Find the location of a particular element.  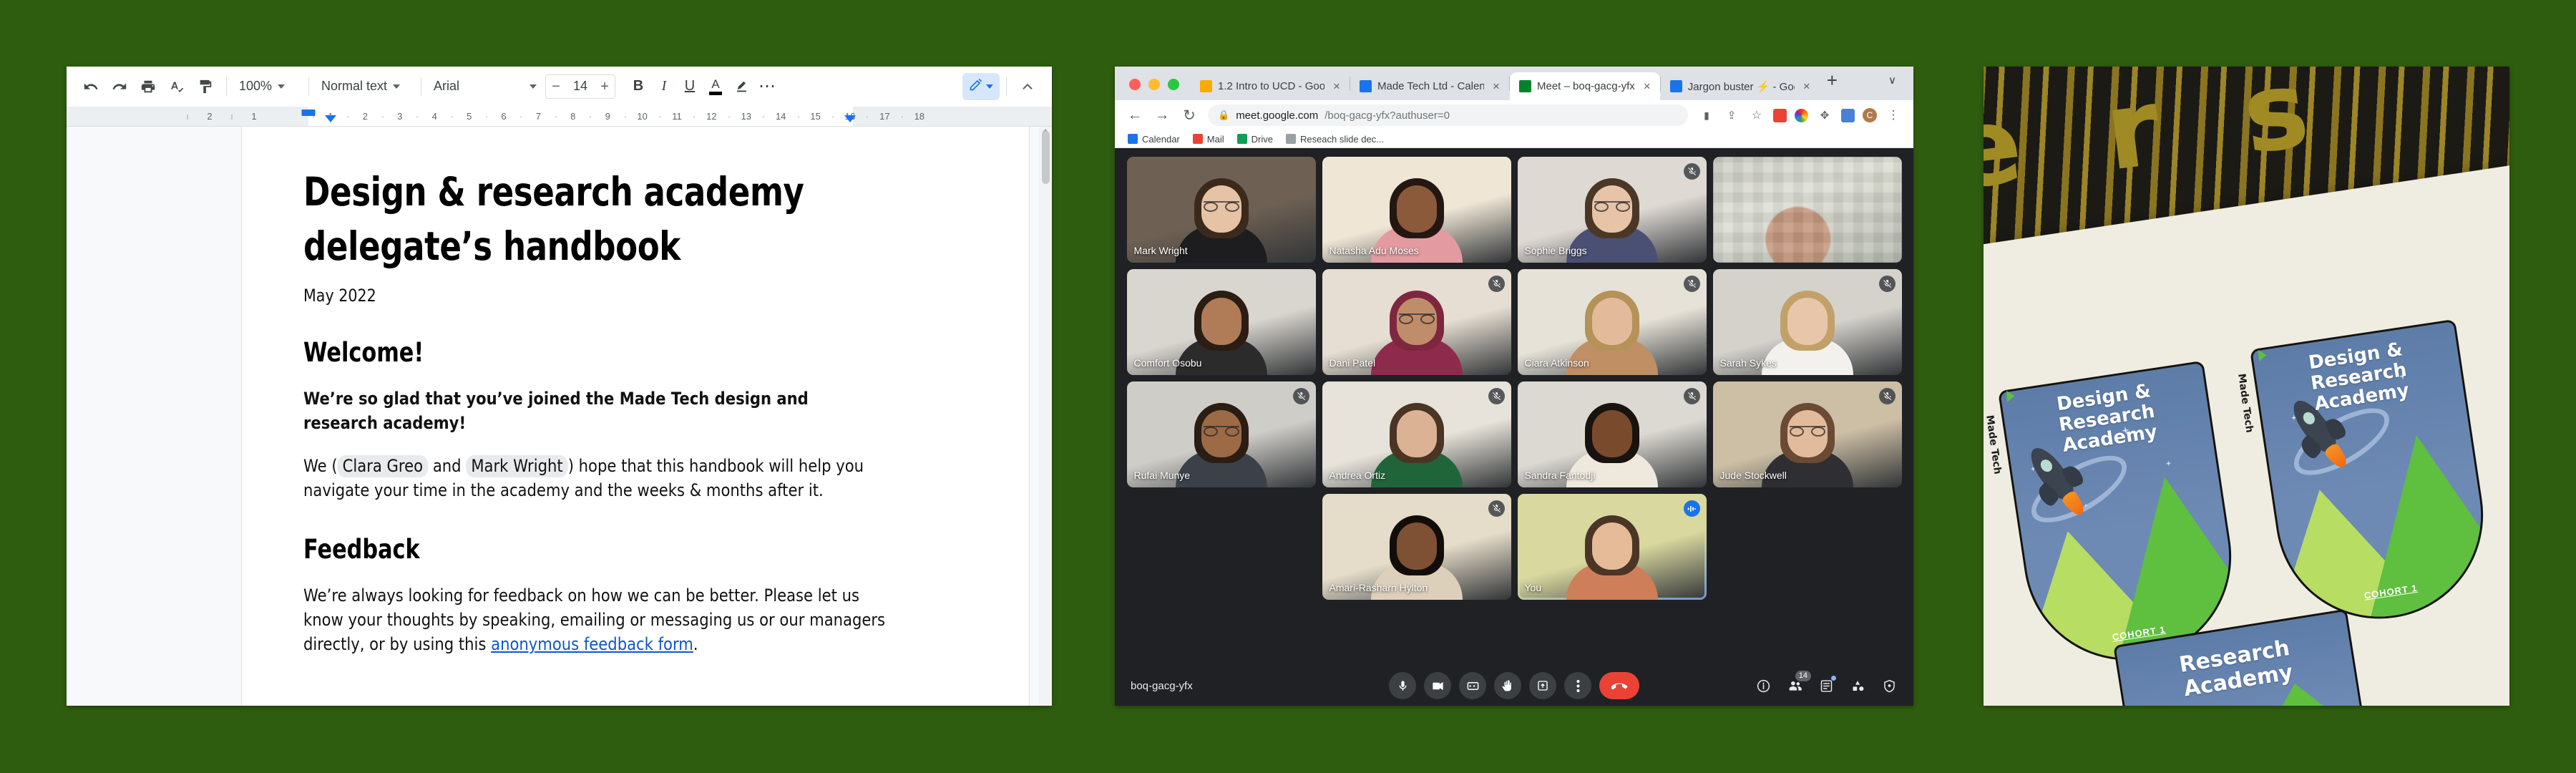

zoom-select: 100% is located at coordinates (267, 86).